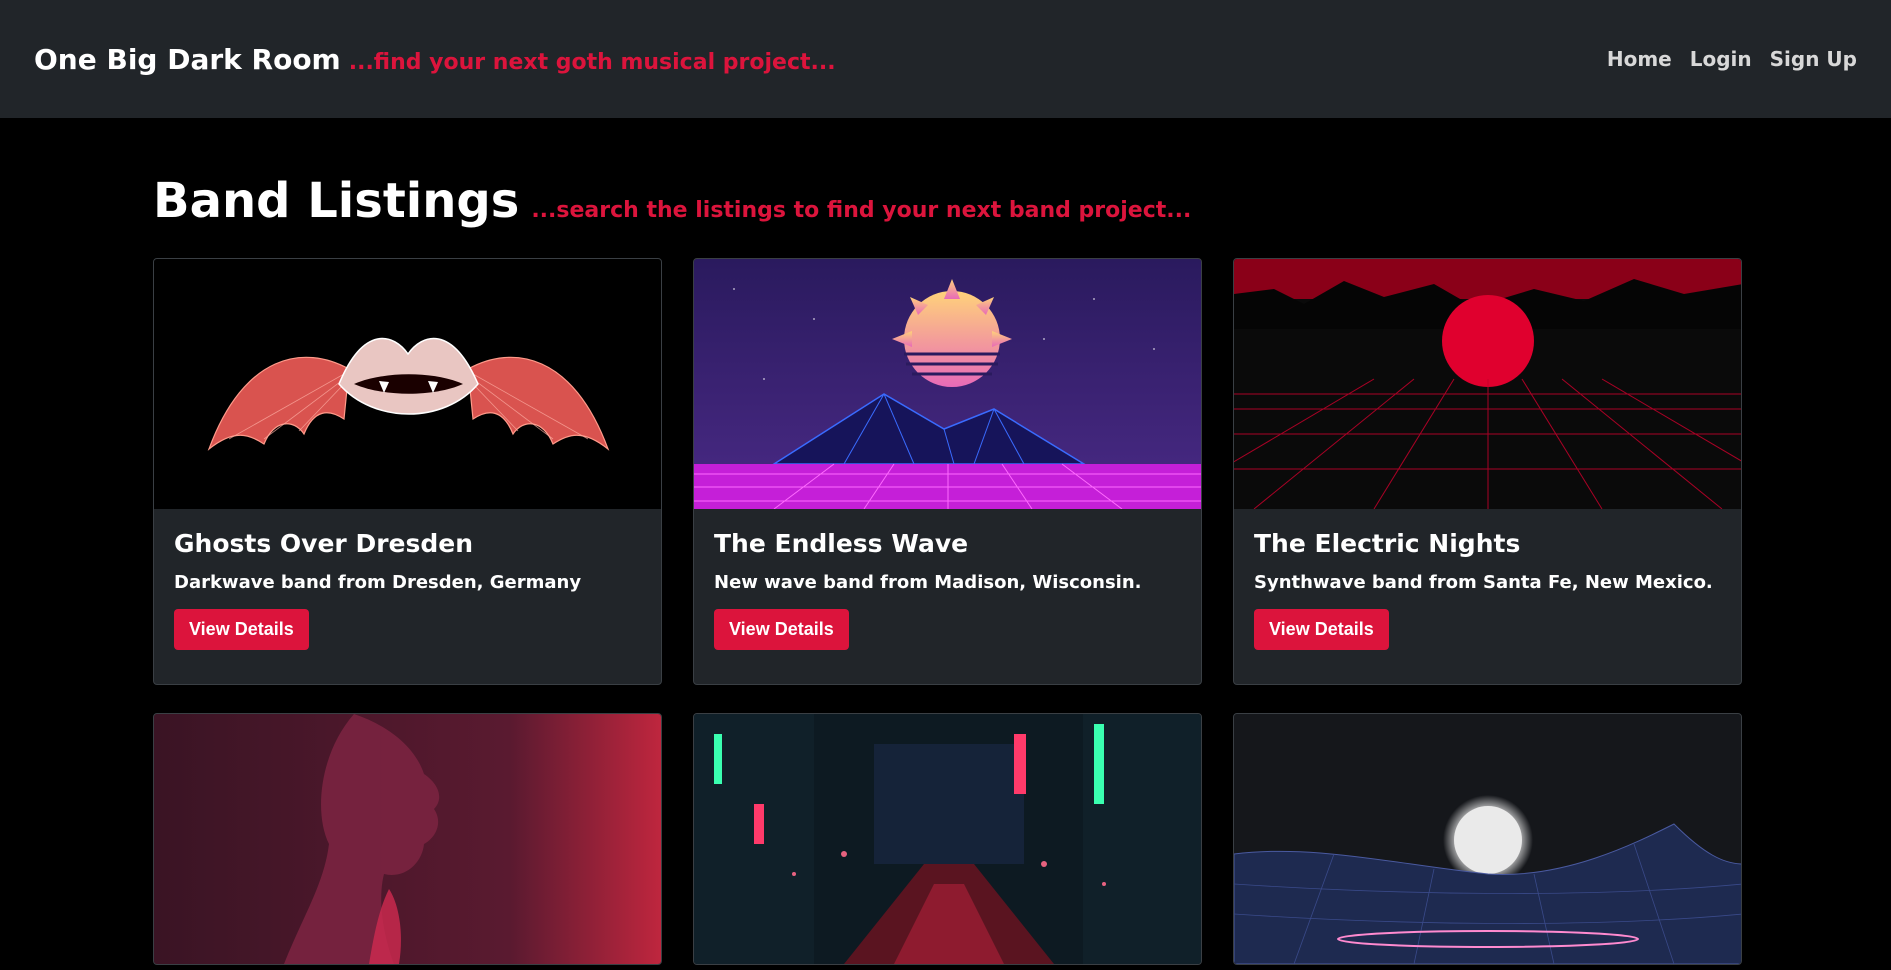 Image resolution: width=1891 pixels, height=970 pixels. What do you see at coordinates (378, 582) in the screenshot?
I see `card-description: Darkwave band from Dresden, Germany` at bounding box center [378, 582].